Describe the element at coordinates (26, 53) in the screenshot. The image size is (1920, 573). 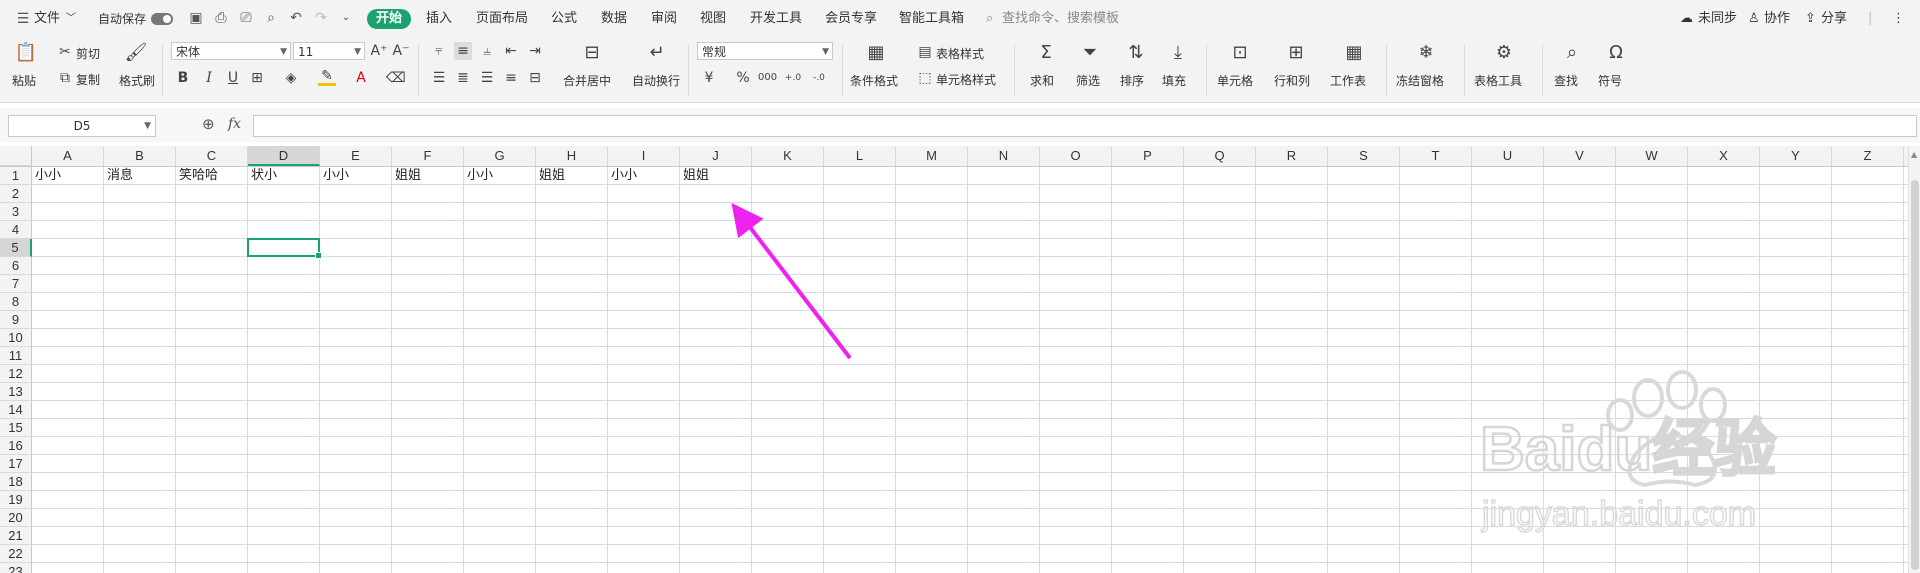
I see `paste-icon: 📋` at that location.